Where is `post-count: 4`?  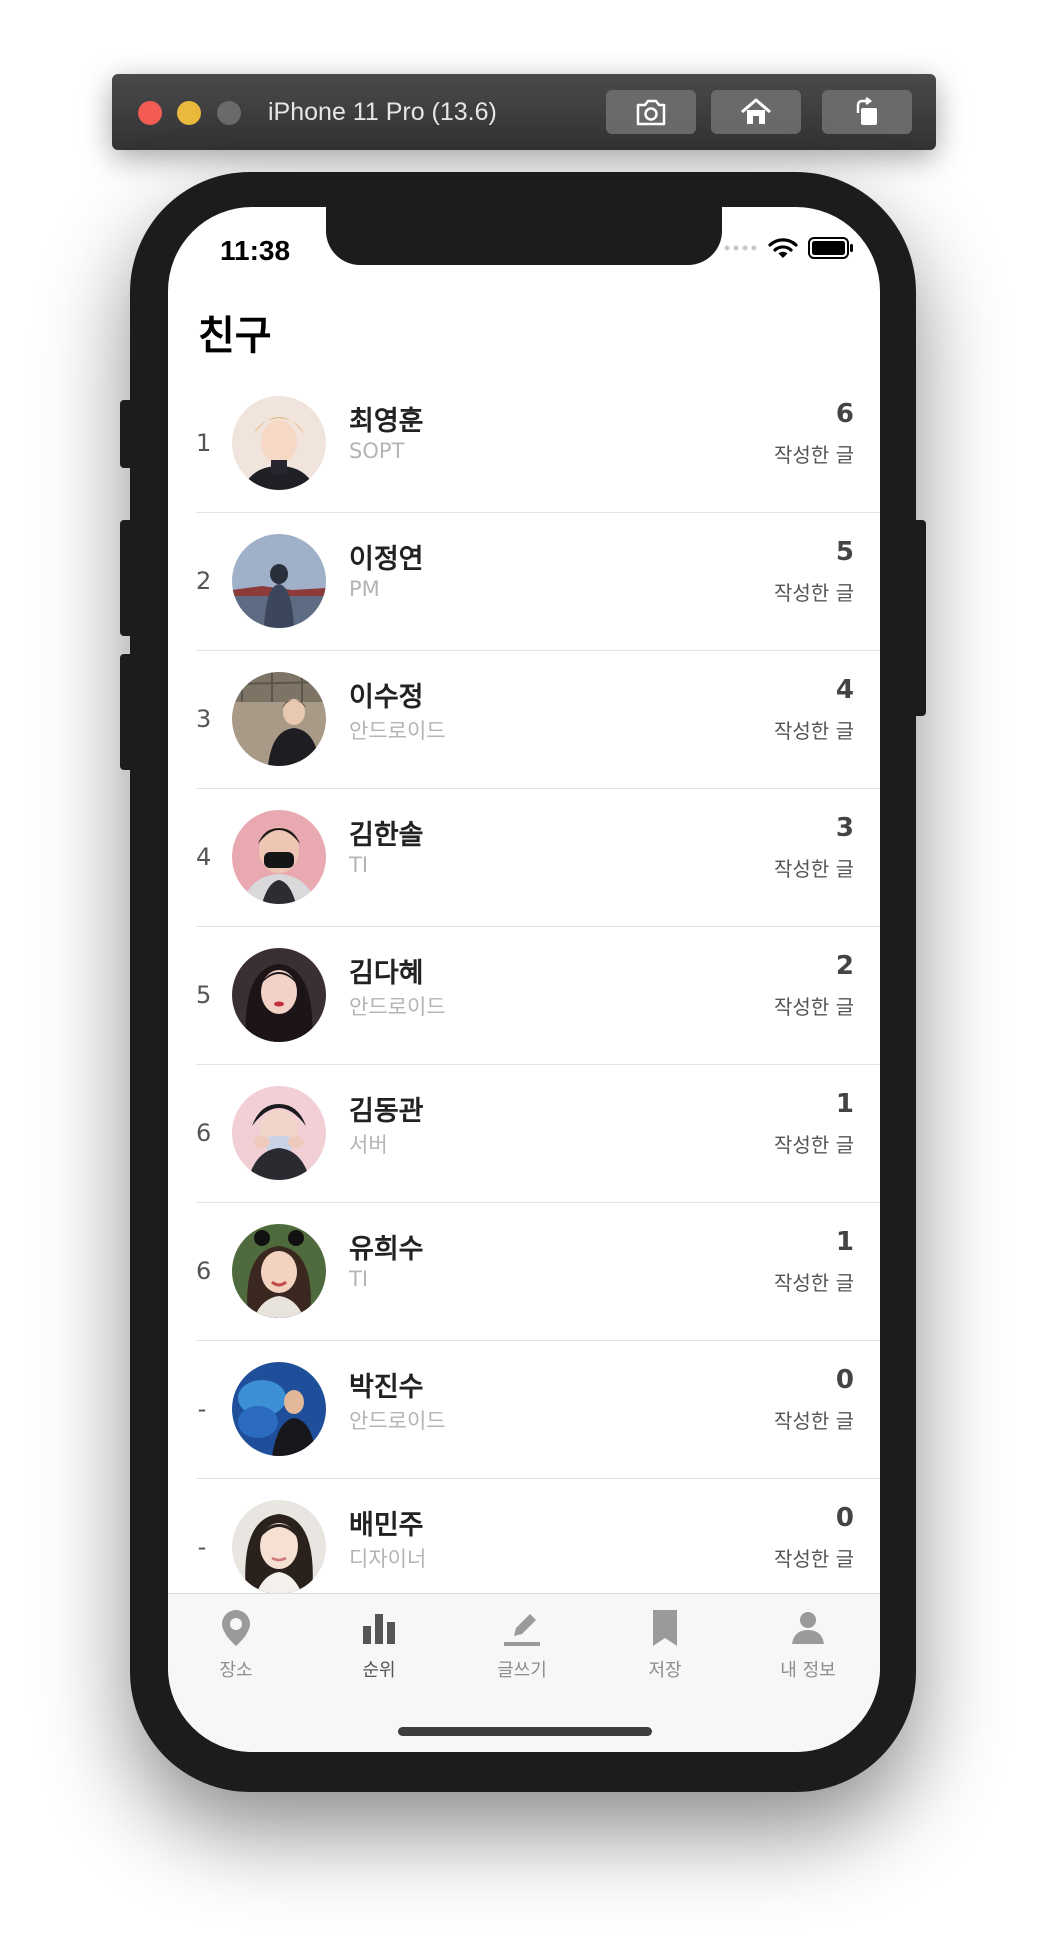
post-count: 4 is located at coordinates (844, 690).